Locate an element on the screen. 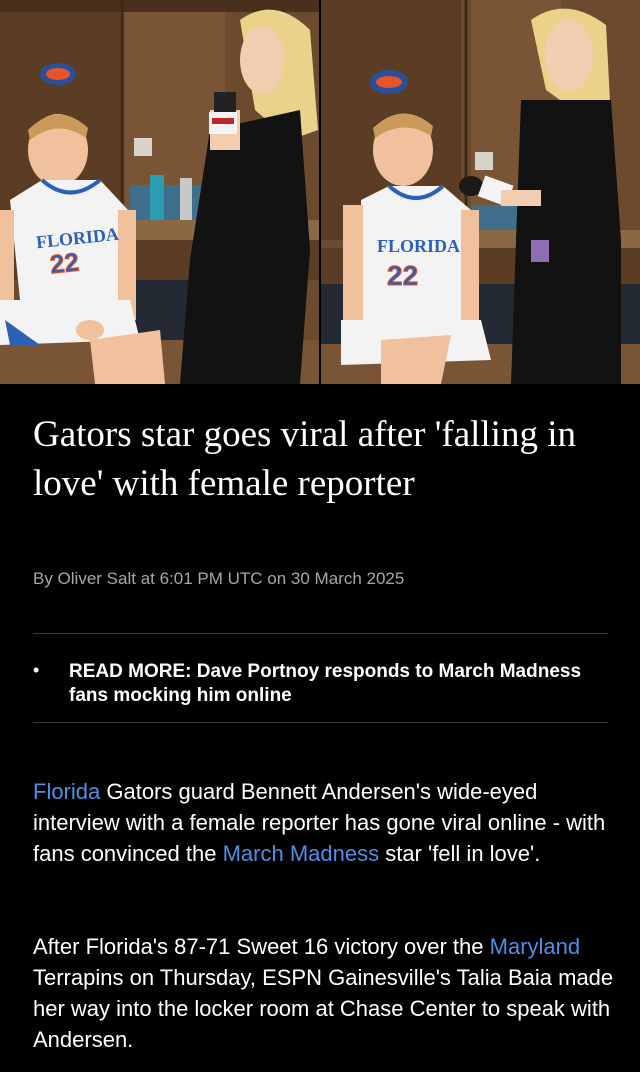 Image resolution: width=640 pixels, height=1072 pixels. paragraph-1-text-b: star 'fell in love'. is located at coordinates (460, 853).